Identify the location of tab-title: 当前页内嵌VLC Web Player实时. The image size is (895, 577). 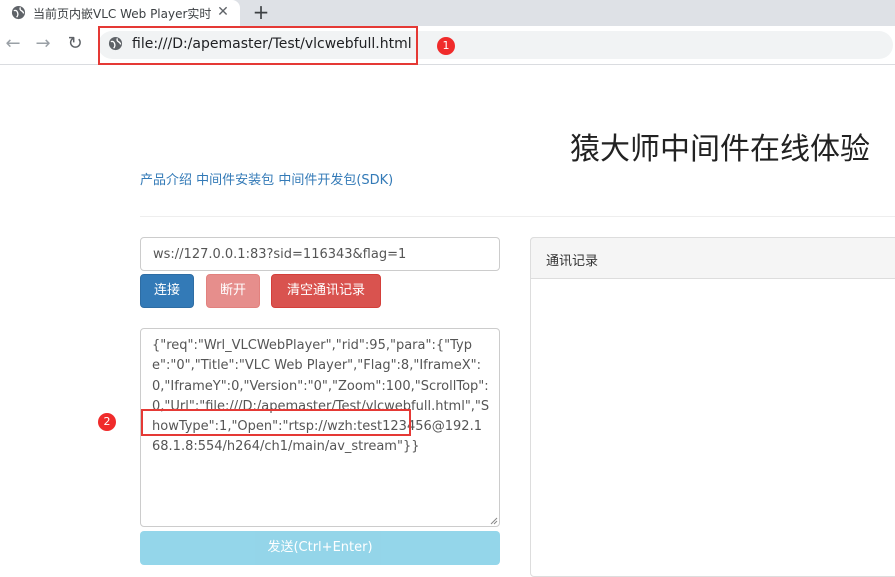
(122, 14).